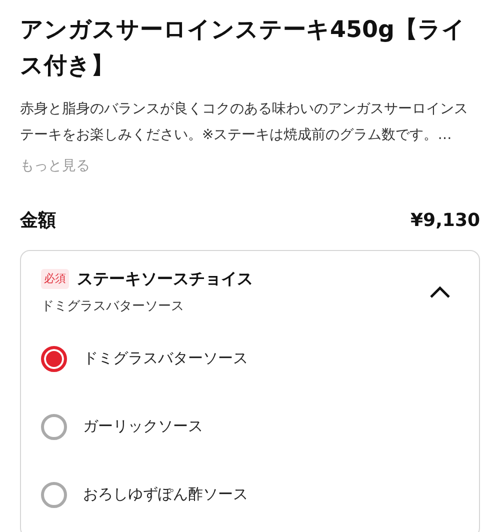  I want to click on selected-summary: ドミグラスバターソース, so click(113, 307).